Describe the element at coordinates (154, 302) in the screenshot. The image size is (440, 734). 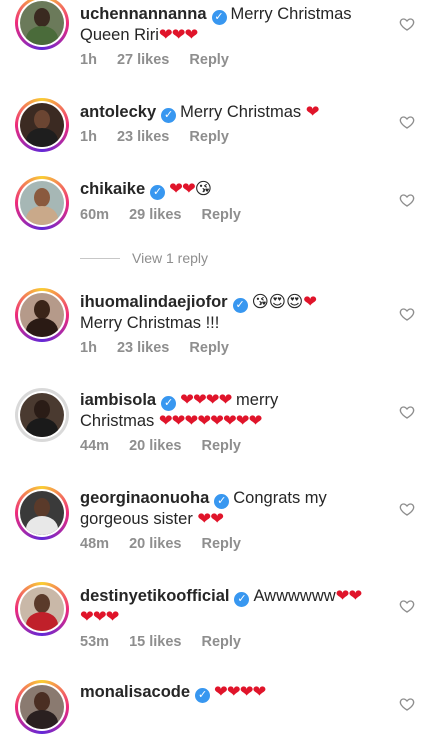
I see `comment-username: ihuomalindaejiofor` at that location.